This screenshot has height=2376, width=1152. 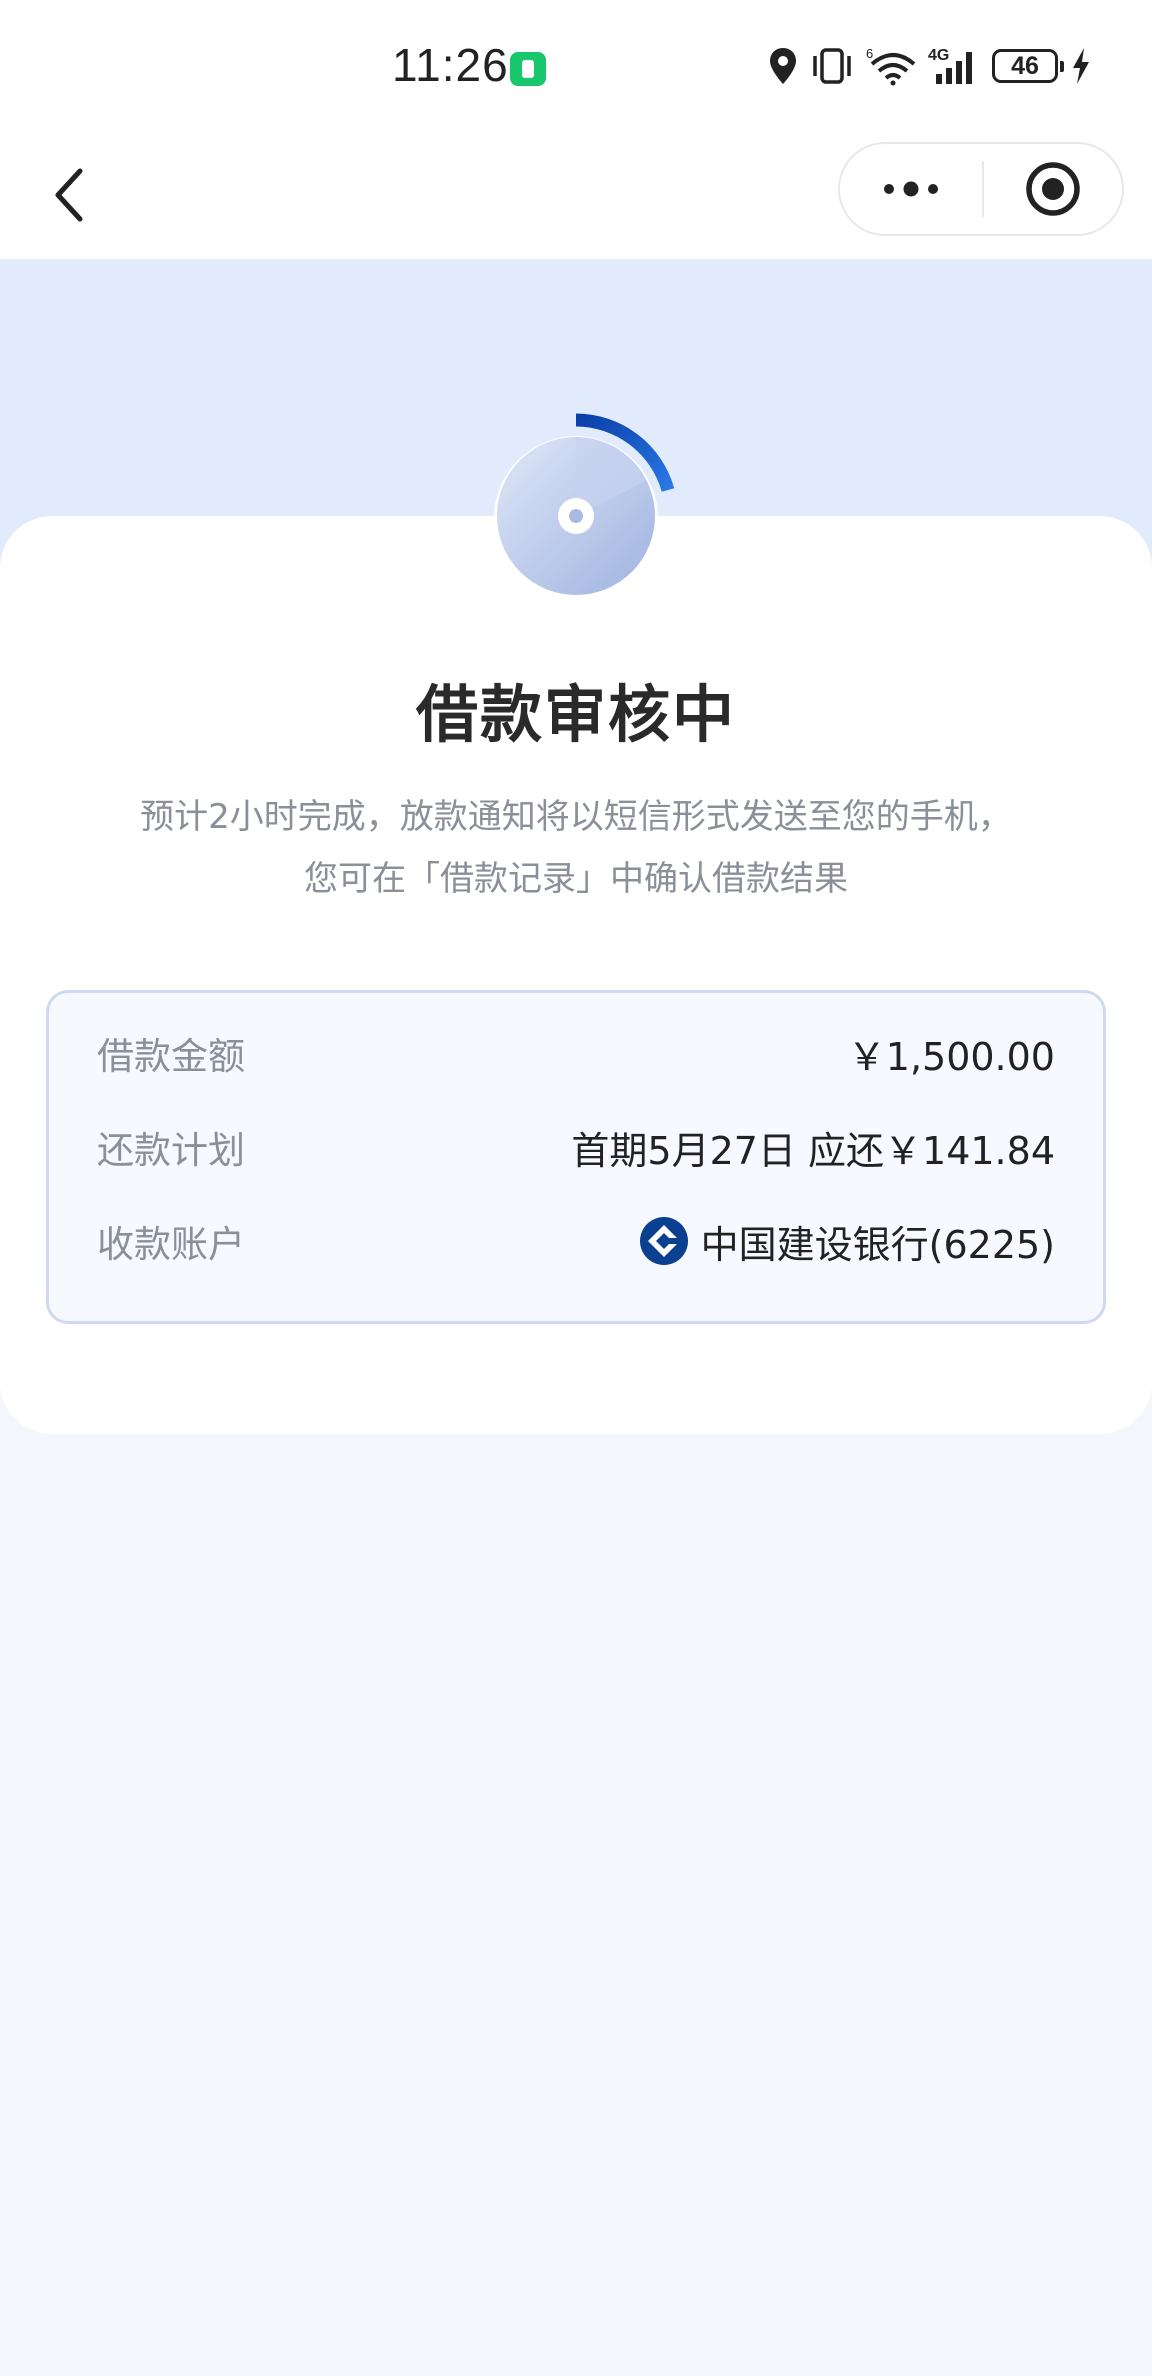 I want to click on target-close-icon, so click(x=1053, y=189).